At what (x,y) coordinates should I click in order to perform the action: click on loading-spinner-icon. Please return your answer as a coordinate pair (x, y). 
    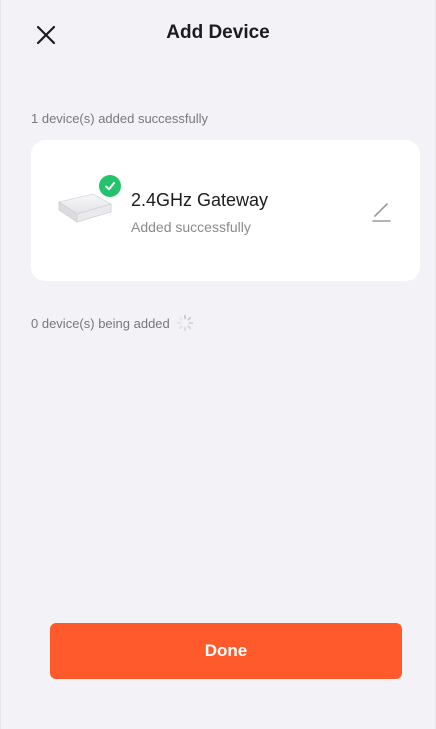
    Looking at the image, I should click on (185, 323).